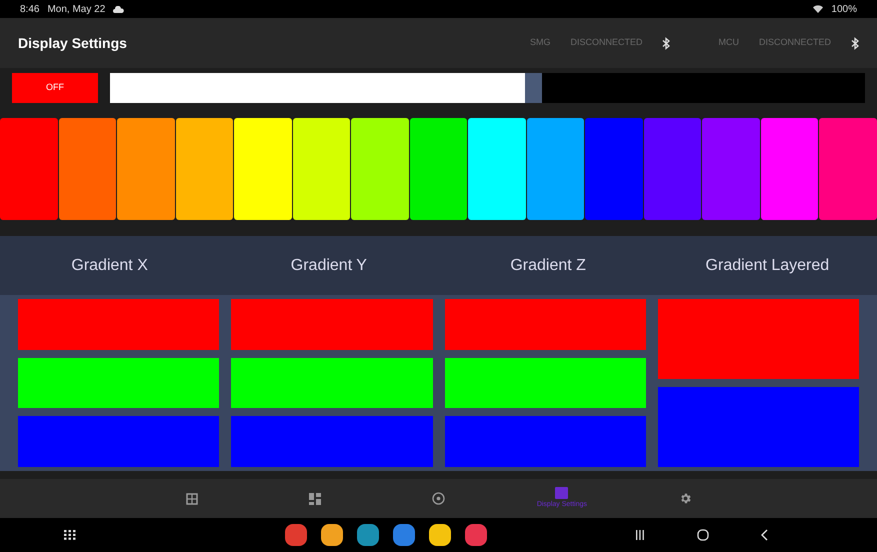 This screenshot has height=552, width=877. What do you see at coordinates (329, 266) in the screenshot?
I see `gradient-title: Gradient Y` at bounding box center [329, 266].